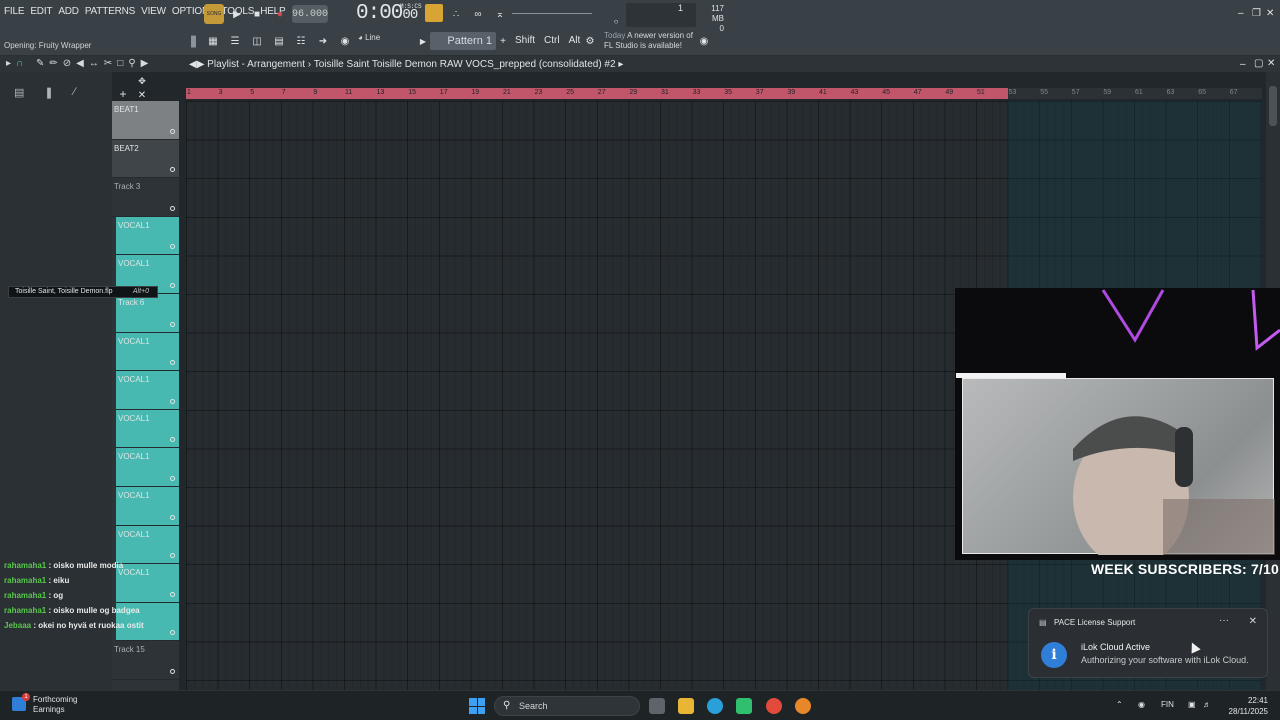  What do you see at coordinates (1256, 13) in the screenshot?
I see `restore-icon: ❐` at bounding box center [1256, 13].